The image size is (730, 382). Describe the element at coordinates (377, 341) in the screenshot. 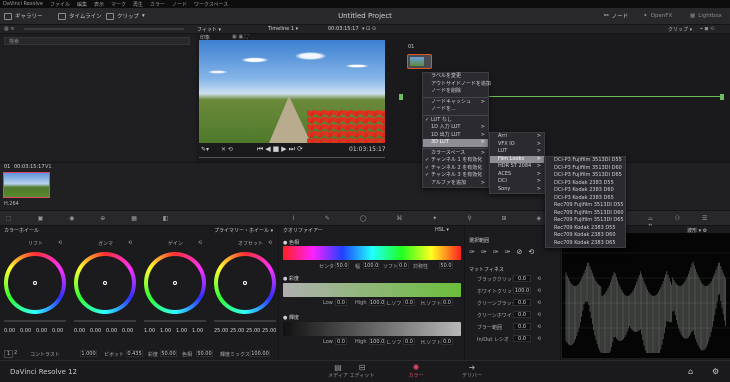

I see `lum-high-value: 100.0` at that location.